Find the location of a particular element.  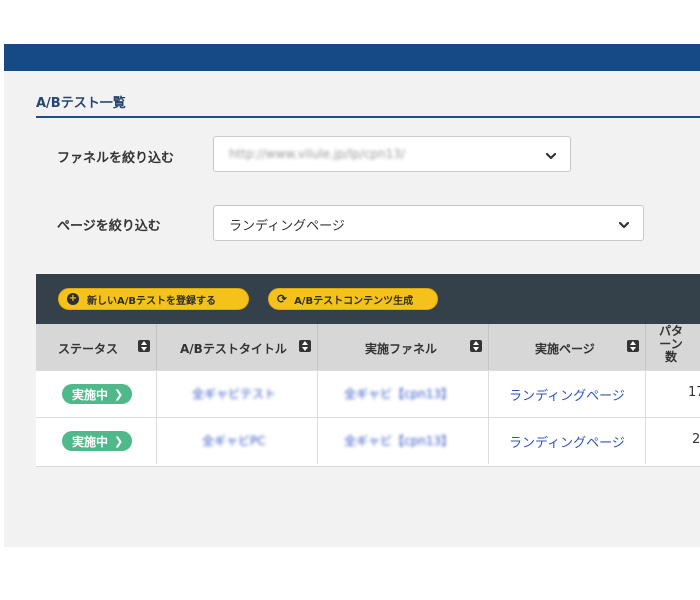

page-filter-select: ランディングページ is located at coordinates (428, 223).